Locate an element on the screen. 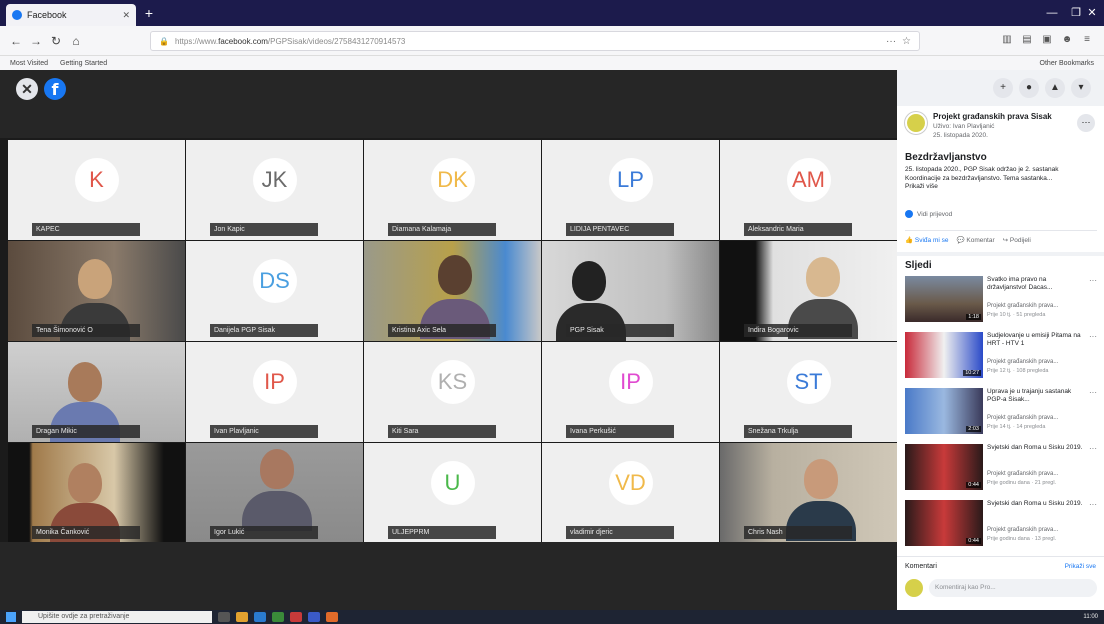 The width and height of the screenshot is (1104, 624). post-date: 25. listopada 2020. is located at coordinates (960, 135).